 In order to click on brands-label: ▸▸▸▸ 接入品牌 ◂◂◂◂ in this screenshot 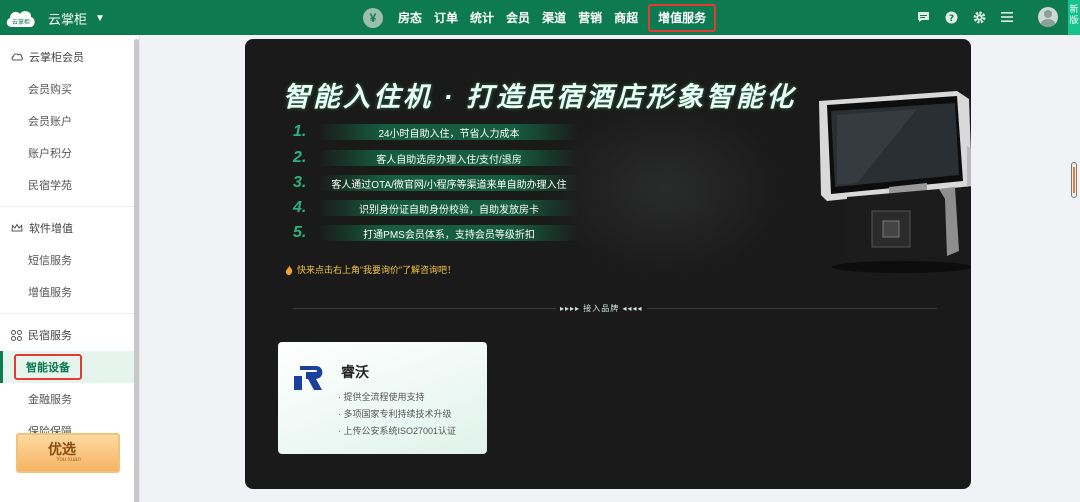, I will do `click(601, 308)`.